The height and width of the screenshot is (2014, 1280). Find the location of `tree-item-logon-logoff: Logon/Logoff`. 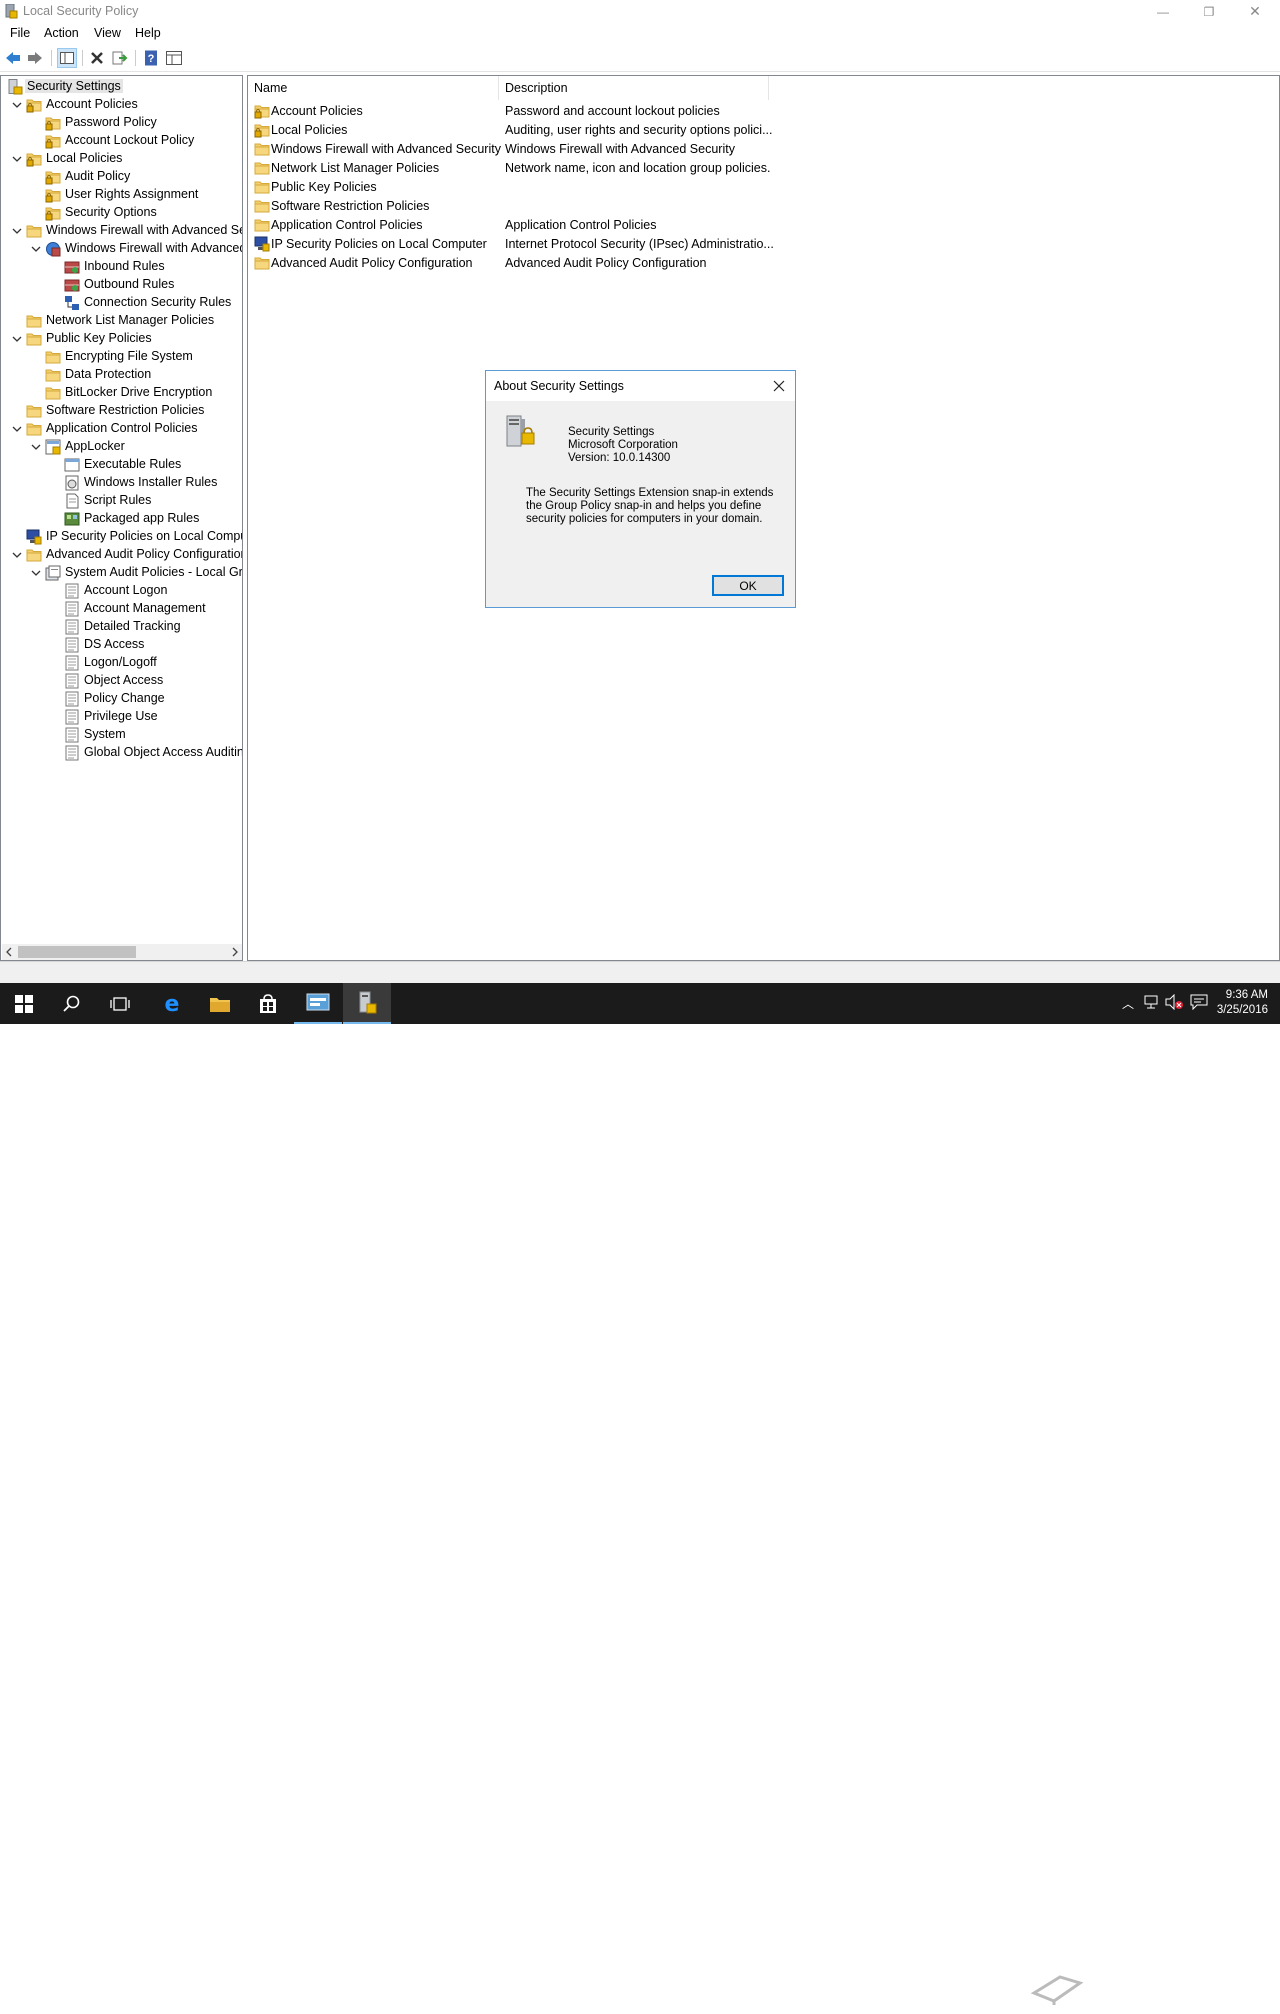

tree-item-logon-logoff: Logon/Logoff is located at coordinates (121, 663).